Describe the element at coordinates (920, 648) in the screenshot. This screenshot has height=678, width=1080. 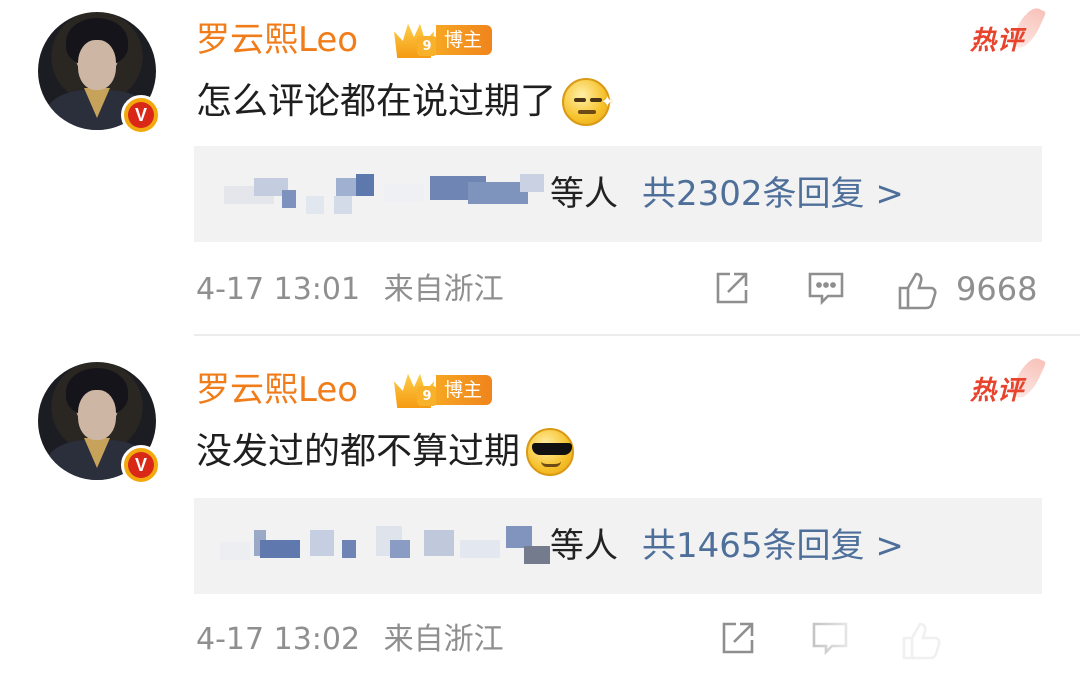
I see `watermark-overlay` at that location.